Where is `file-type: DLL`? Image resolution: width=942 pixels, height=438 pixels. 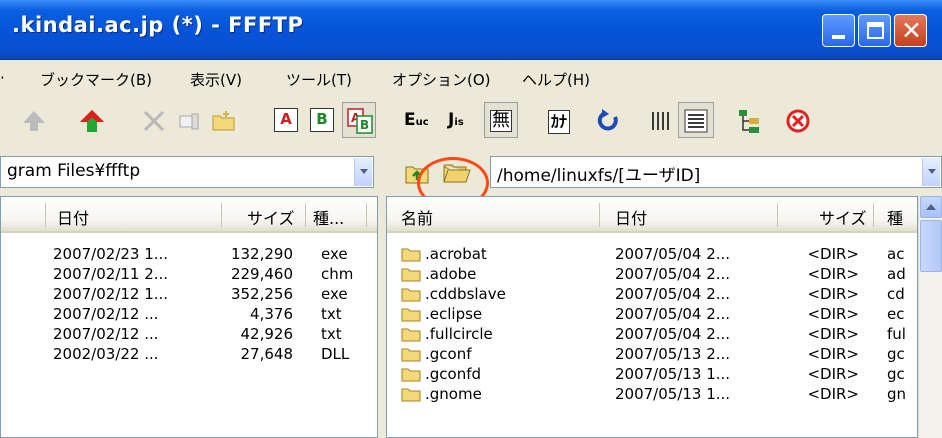 file-type: DLL is located at coordinates (335, 354).